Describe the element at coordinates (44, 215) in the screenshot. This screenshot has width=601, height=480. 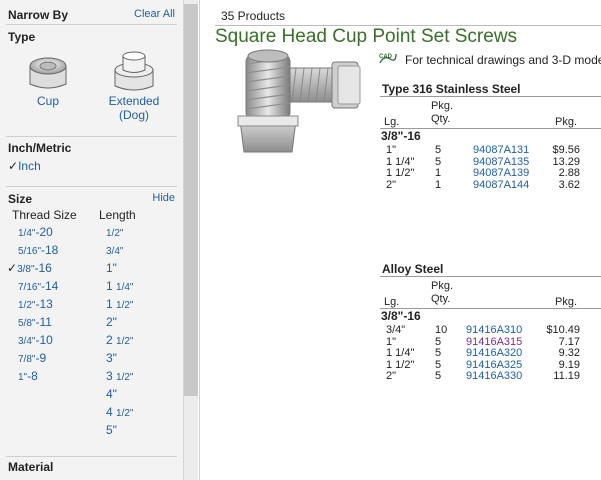
I see `thread-size-column-label: Thread Size` at that location.